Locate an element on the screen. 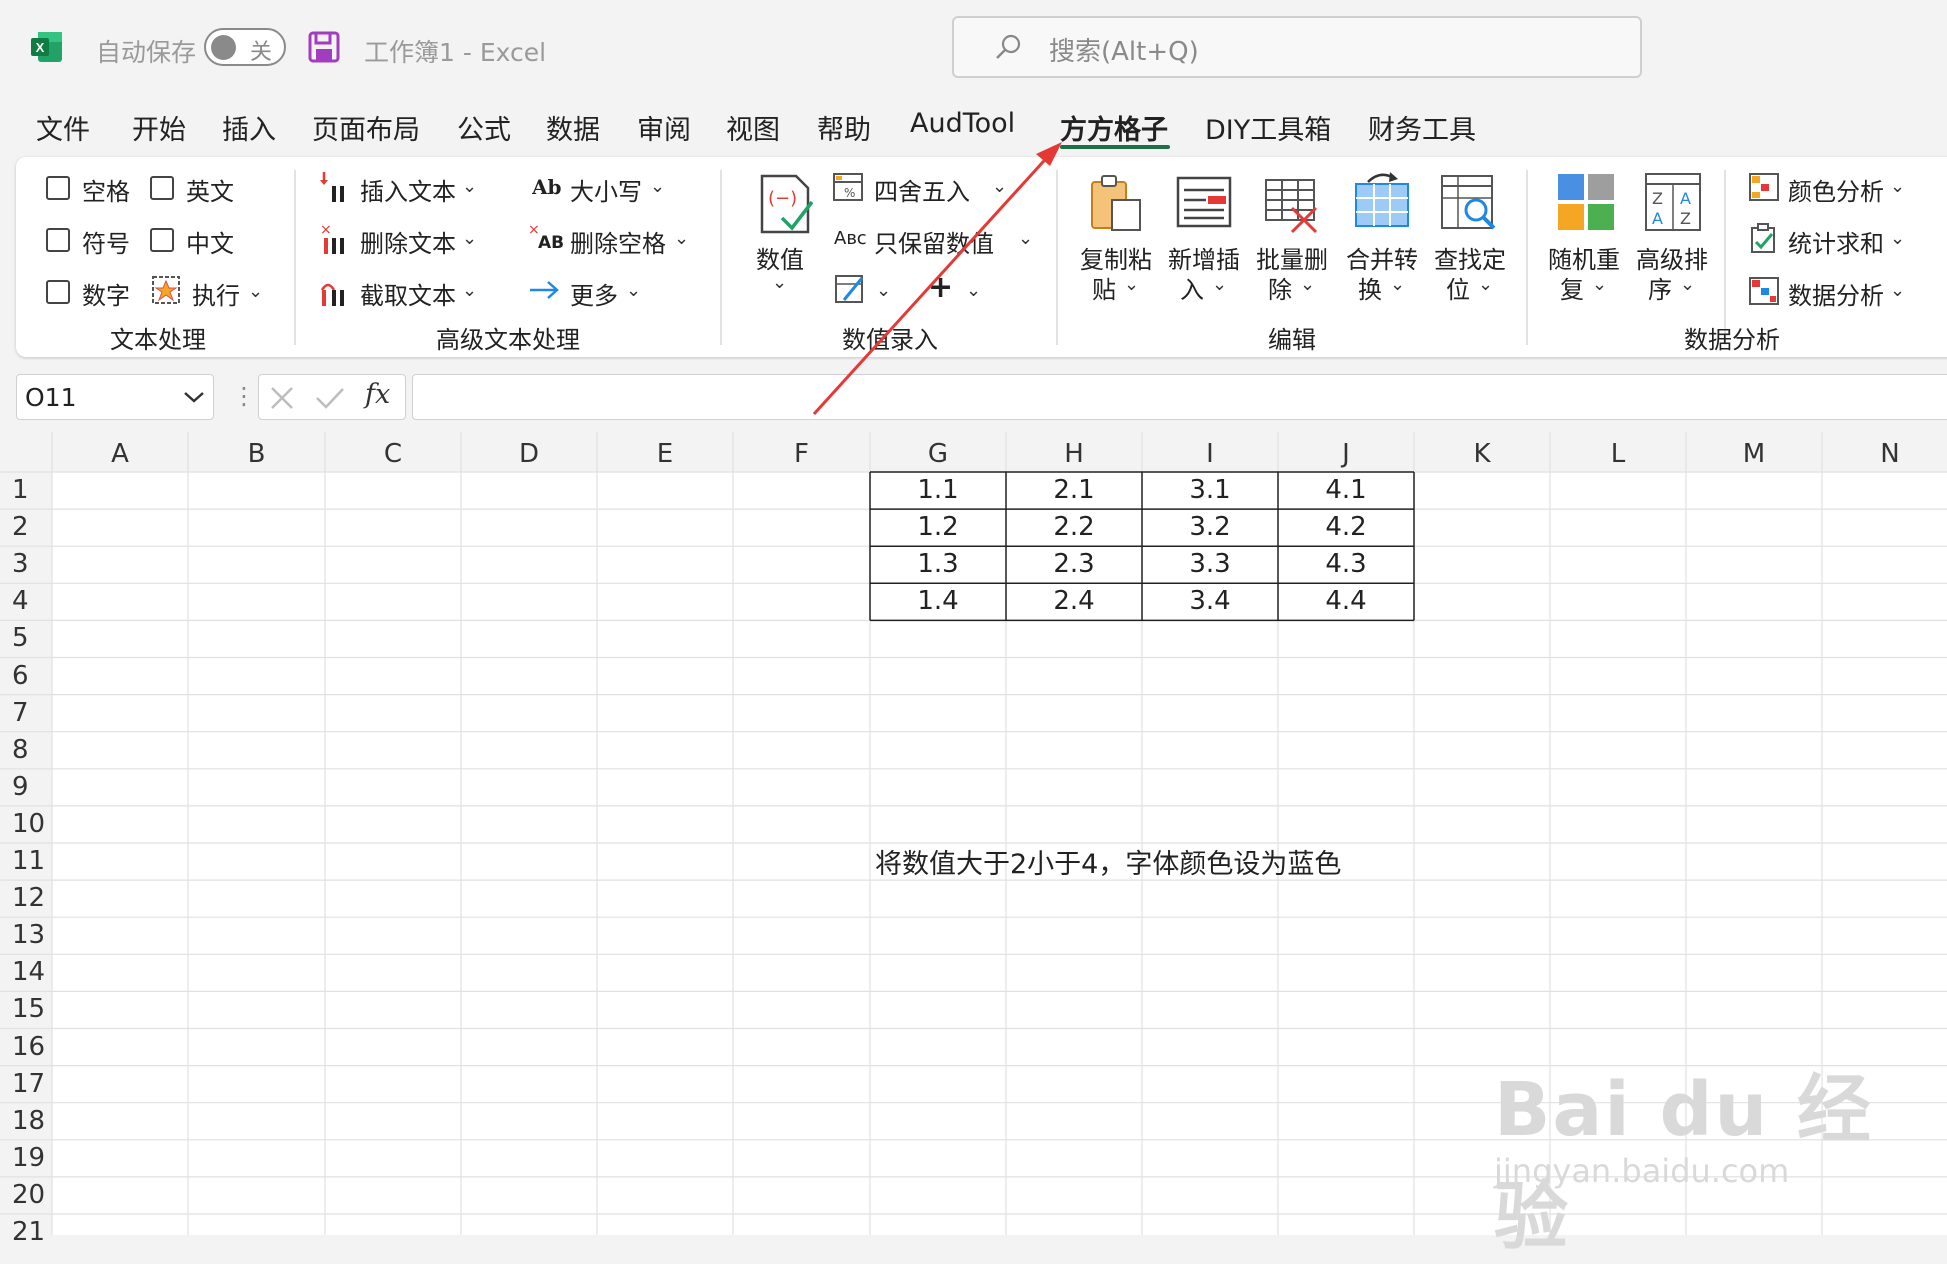 The width and height of the screenshot is (1947, 1264). table-cell: 4.3 is located at coordinates (1346, 564).